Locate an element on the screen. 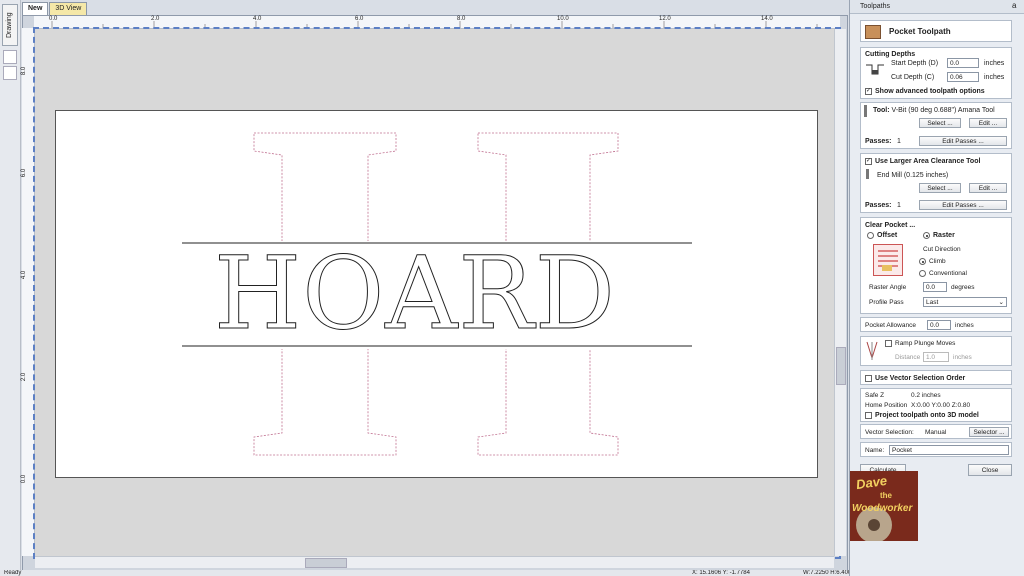 The height and width of the screenshot is (576, 1024). safe-z-label: Safe Z is located at coordinates (875, 395).